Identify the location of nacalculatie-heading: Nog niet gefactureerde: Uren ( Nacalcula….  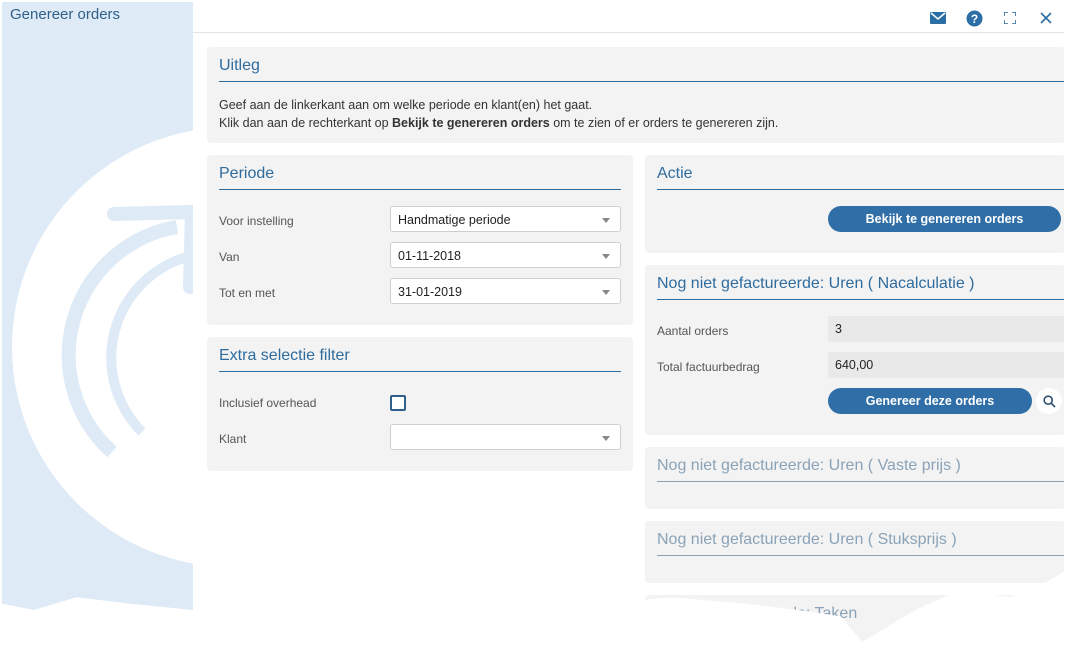
(816, 283).